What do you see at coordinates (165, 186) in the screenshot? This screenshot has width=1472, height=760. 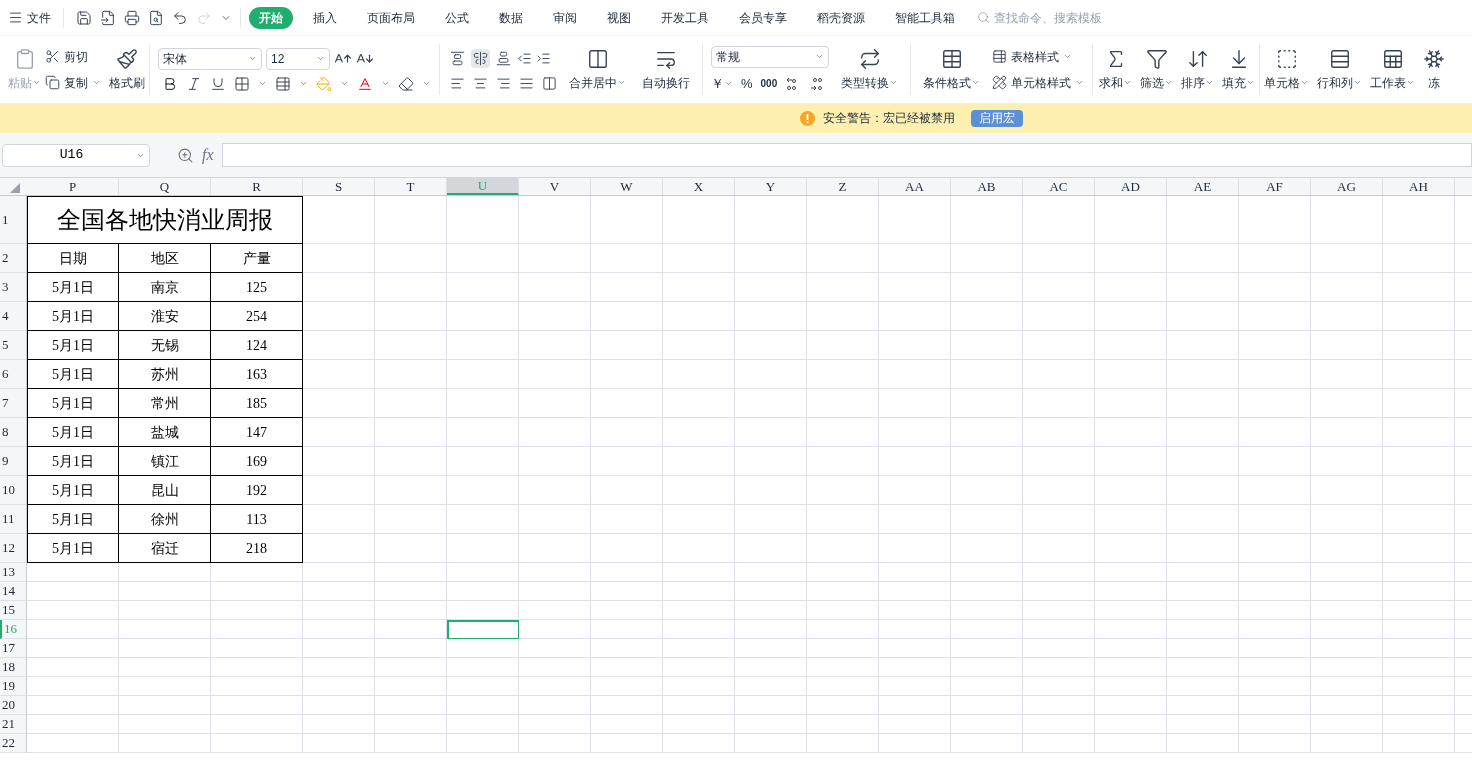 I see `column-header: Q` at bounding box center [165, 186].